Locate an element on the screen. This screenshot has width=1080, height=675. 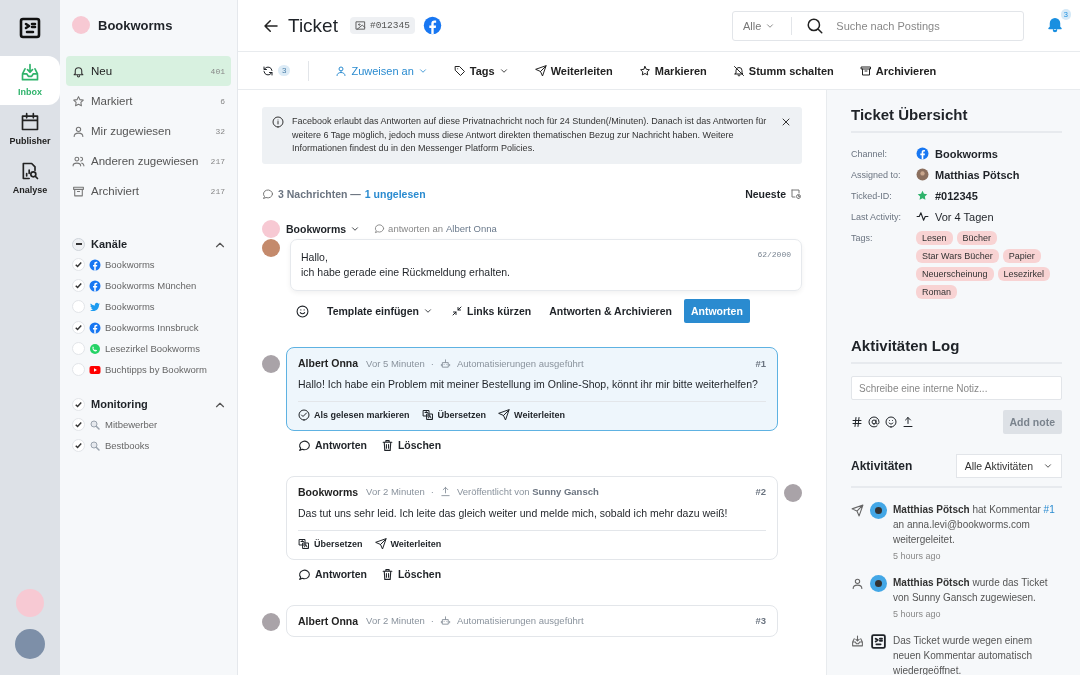
filter-dropdown: Alle is located at coordinates (768, 25).